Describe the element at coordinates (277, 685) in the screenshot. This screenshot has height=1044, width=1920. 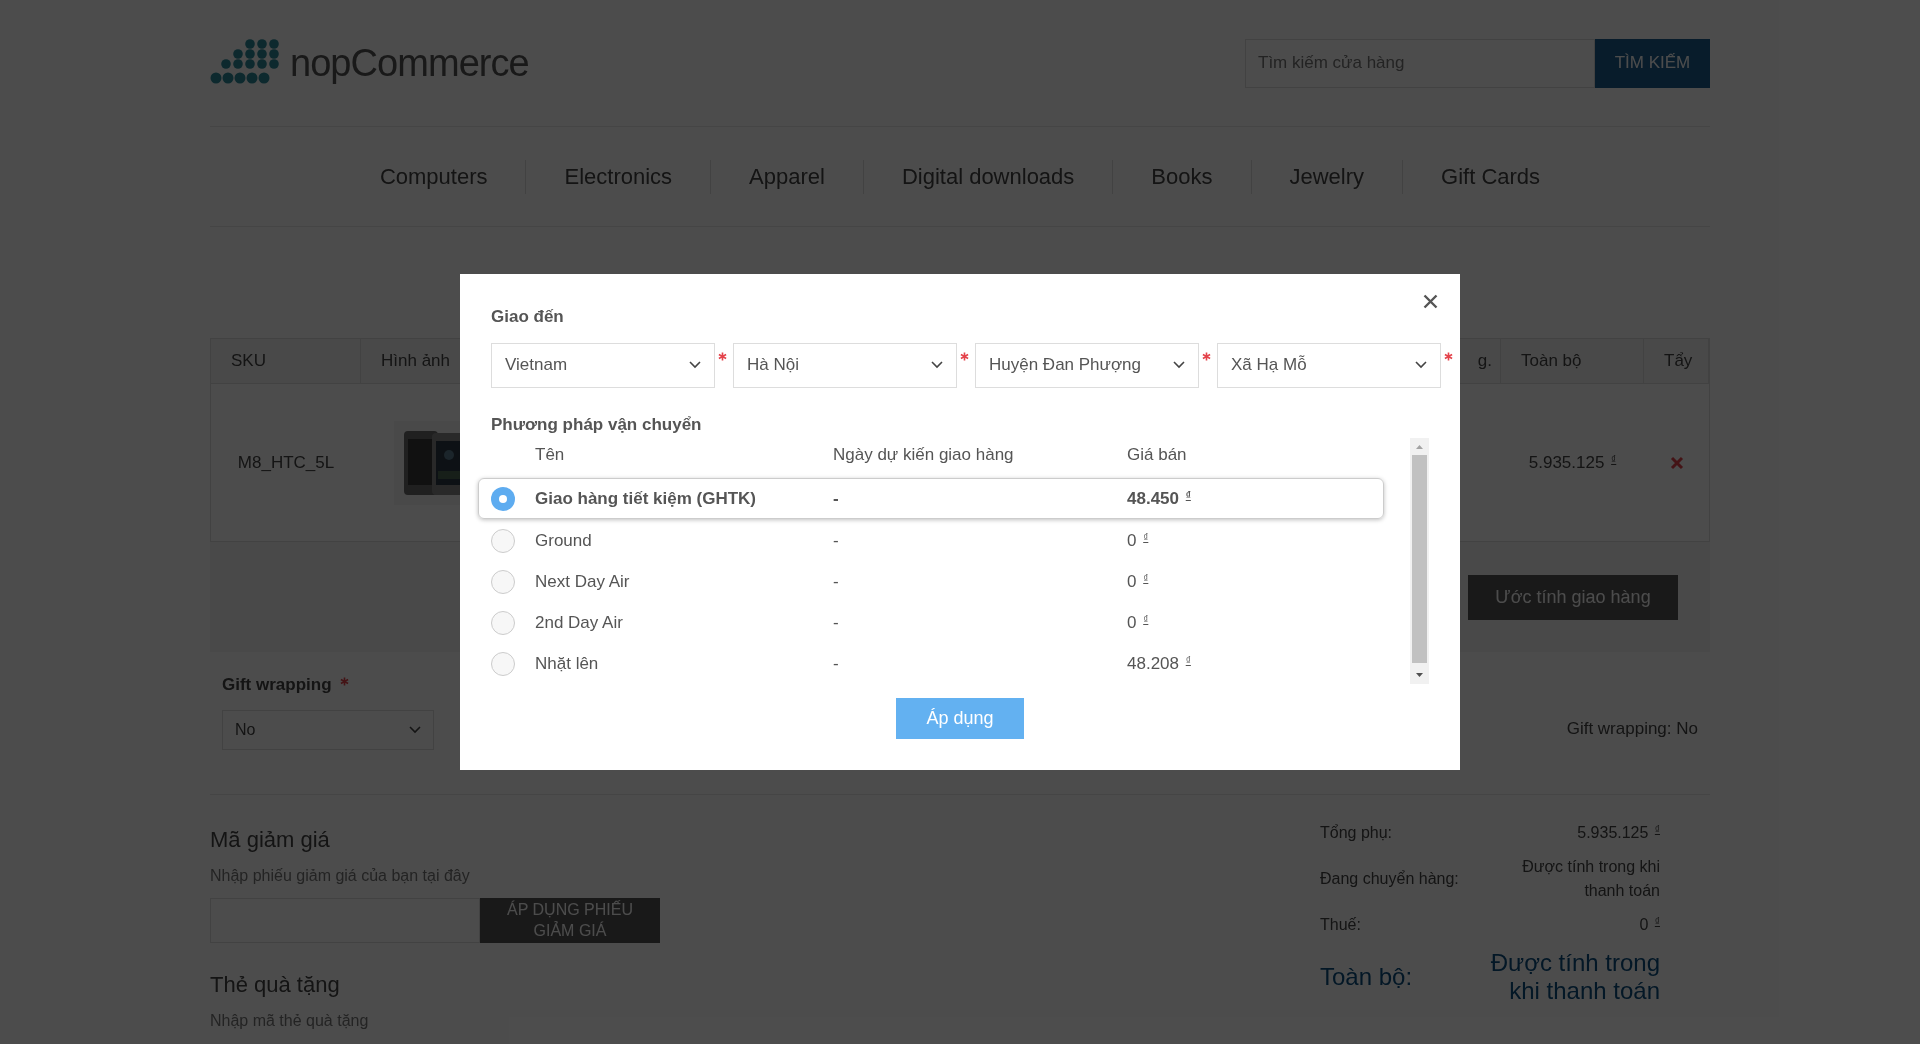
I see `field-label: Gift wrapping` at that location.